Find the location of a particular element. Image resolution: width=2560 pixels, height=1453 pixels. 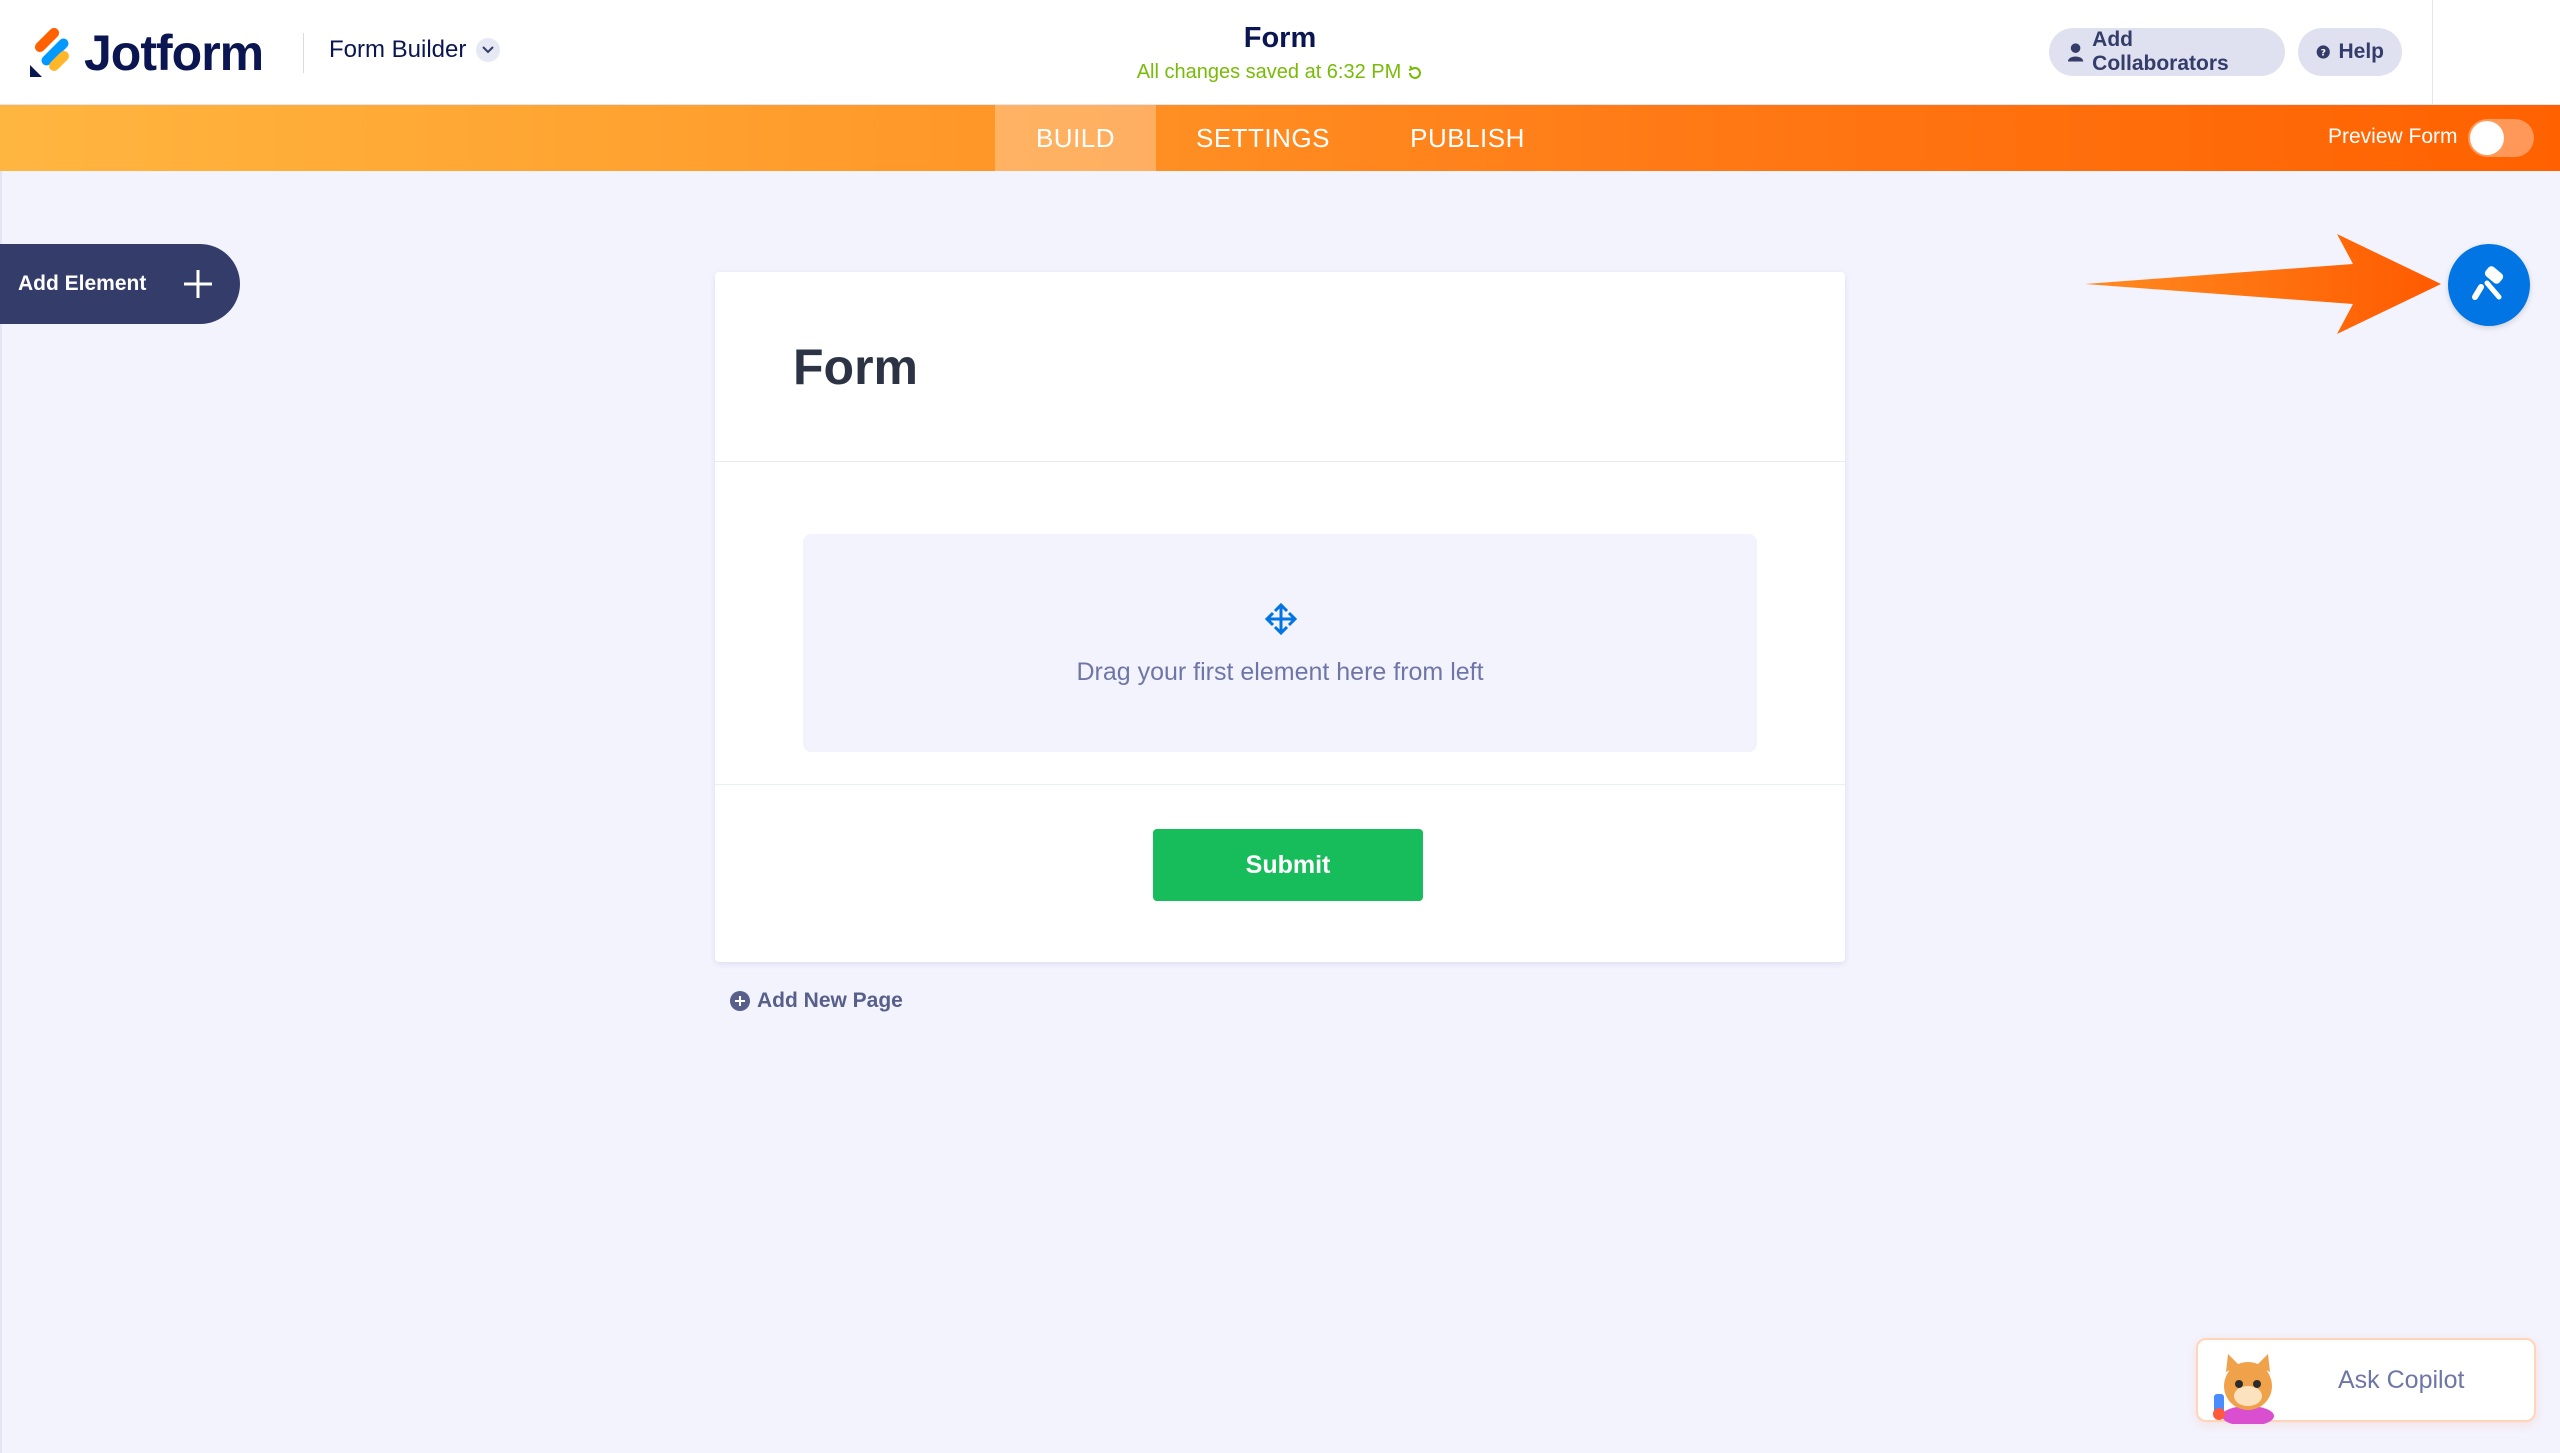

ask-copilot-label: Ask Copilot is located at coordinates (2401, 1380).